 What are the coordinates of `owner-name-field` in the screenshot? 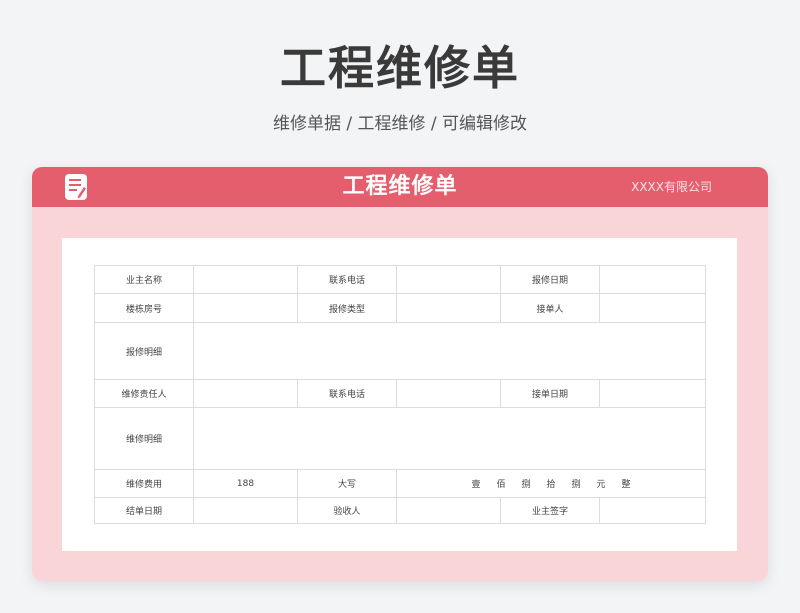 It's located at (245, 279).